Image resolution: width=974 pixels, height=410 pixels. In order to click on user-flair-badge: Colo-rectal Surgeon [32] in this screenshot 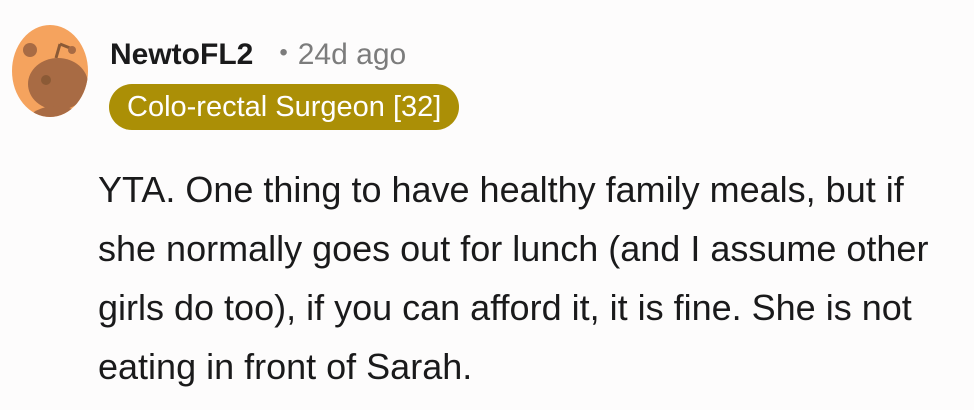, I will do `click(284, 107)`.